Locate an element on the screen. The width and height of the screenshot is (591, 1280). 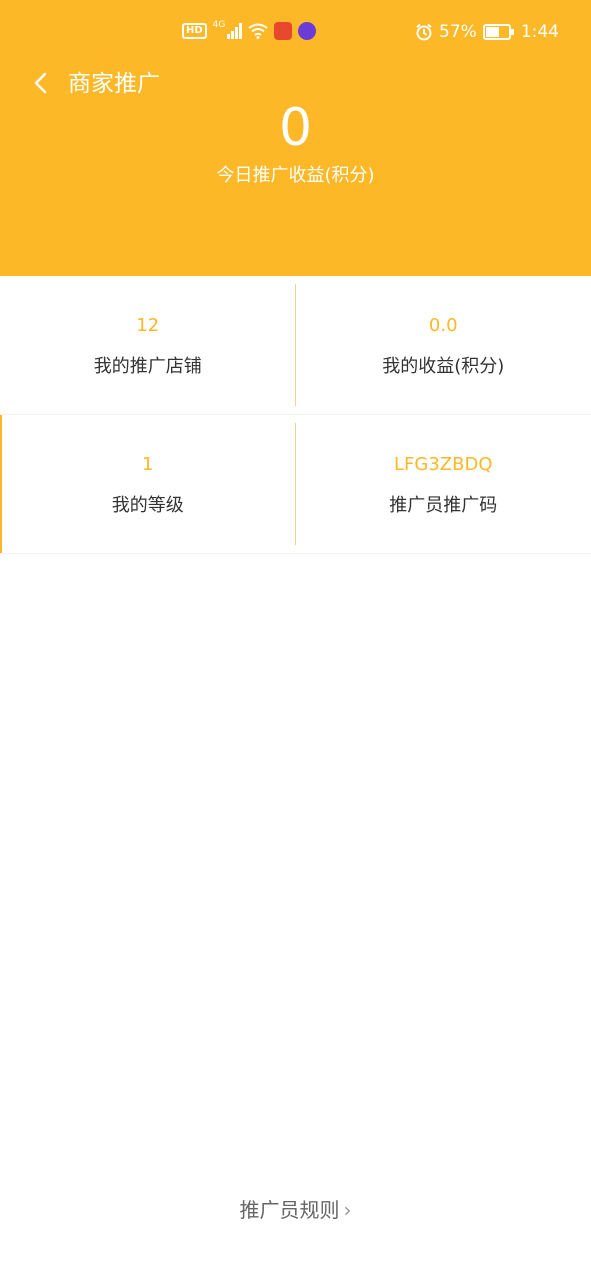
status-indicators: HD 4G is located at coordinates (249, 30).